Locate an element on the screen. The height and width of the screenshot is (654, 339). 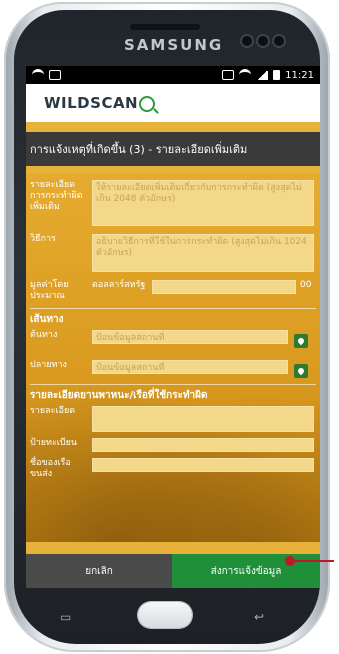
detail-label: รายละเอียดการกระทำผิดเพิ่มเติม is located at coordinates (56, 196).